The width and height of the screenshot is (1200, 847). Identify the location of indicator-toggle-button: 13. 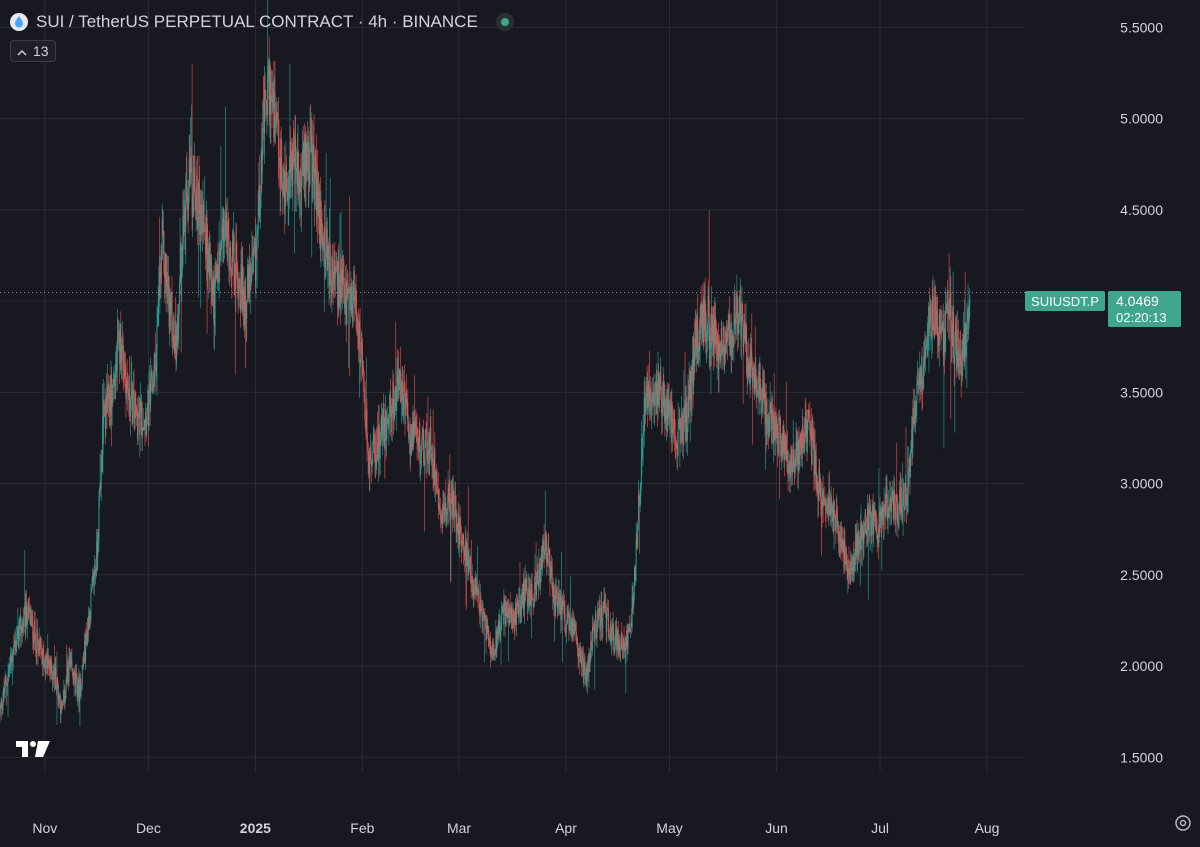
(33, 51).